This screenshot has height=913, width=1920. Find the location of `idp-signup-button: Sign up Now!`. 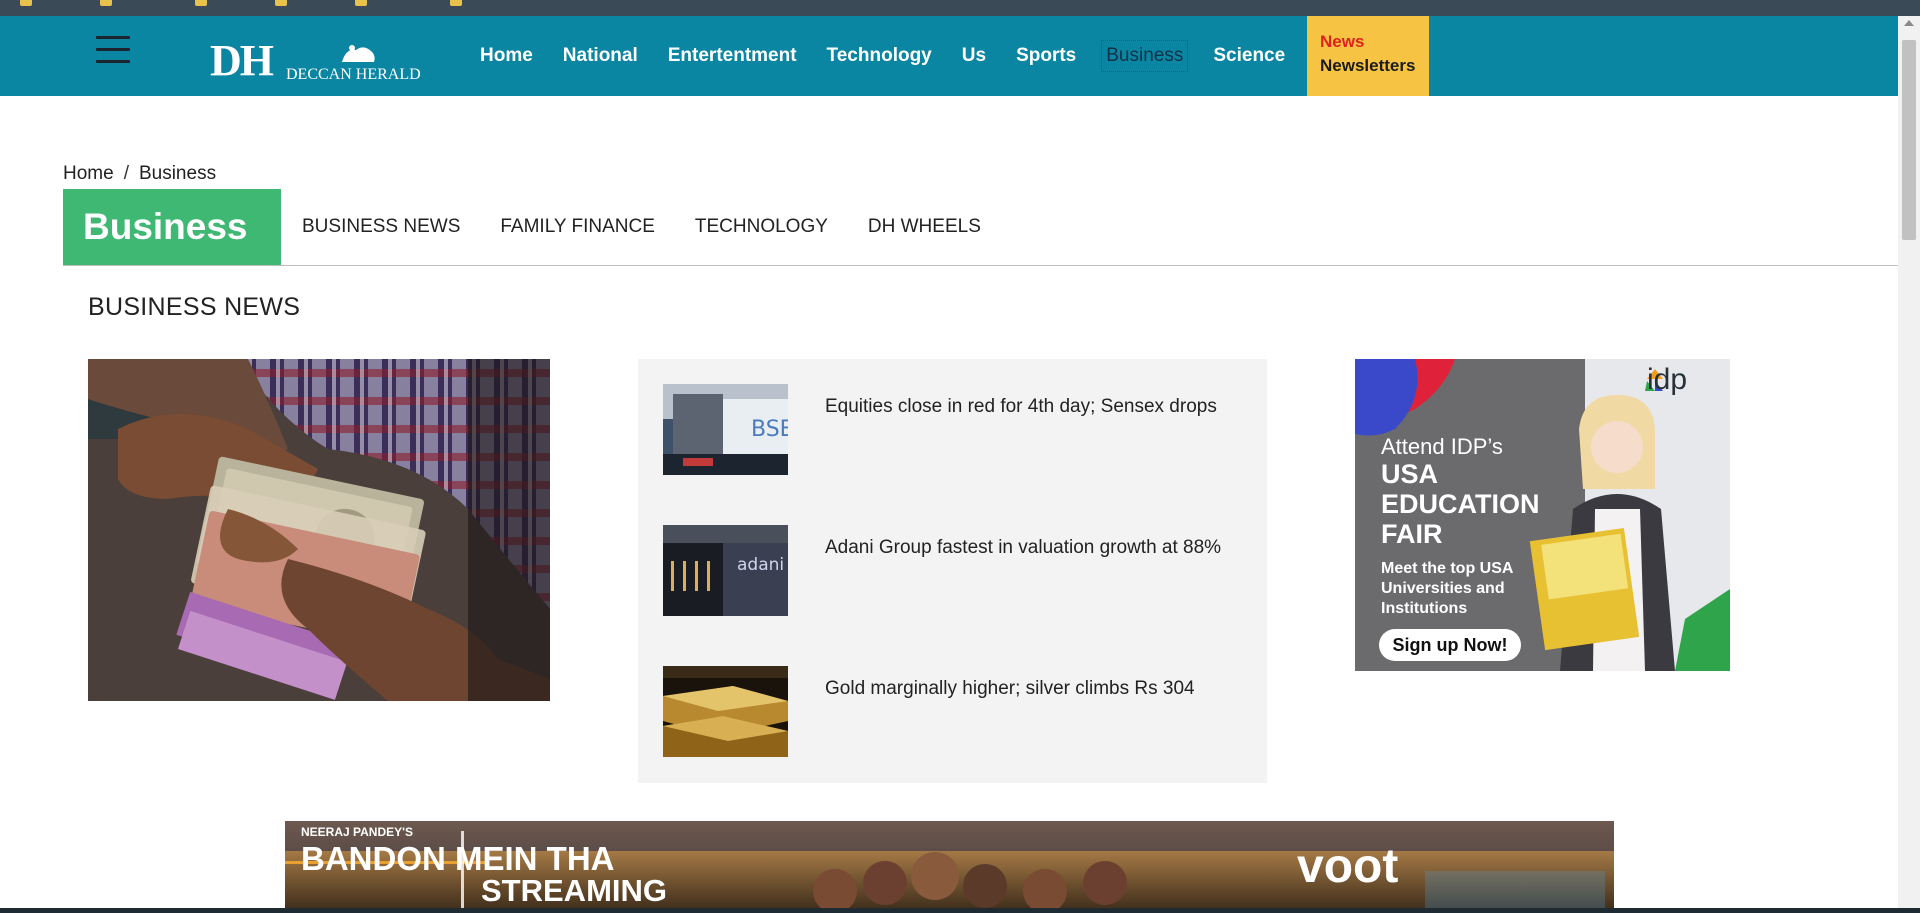

idp-signup-button: Sign up Now! is located at coordinates (1450, 645).